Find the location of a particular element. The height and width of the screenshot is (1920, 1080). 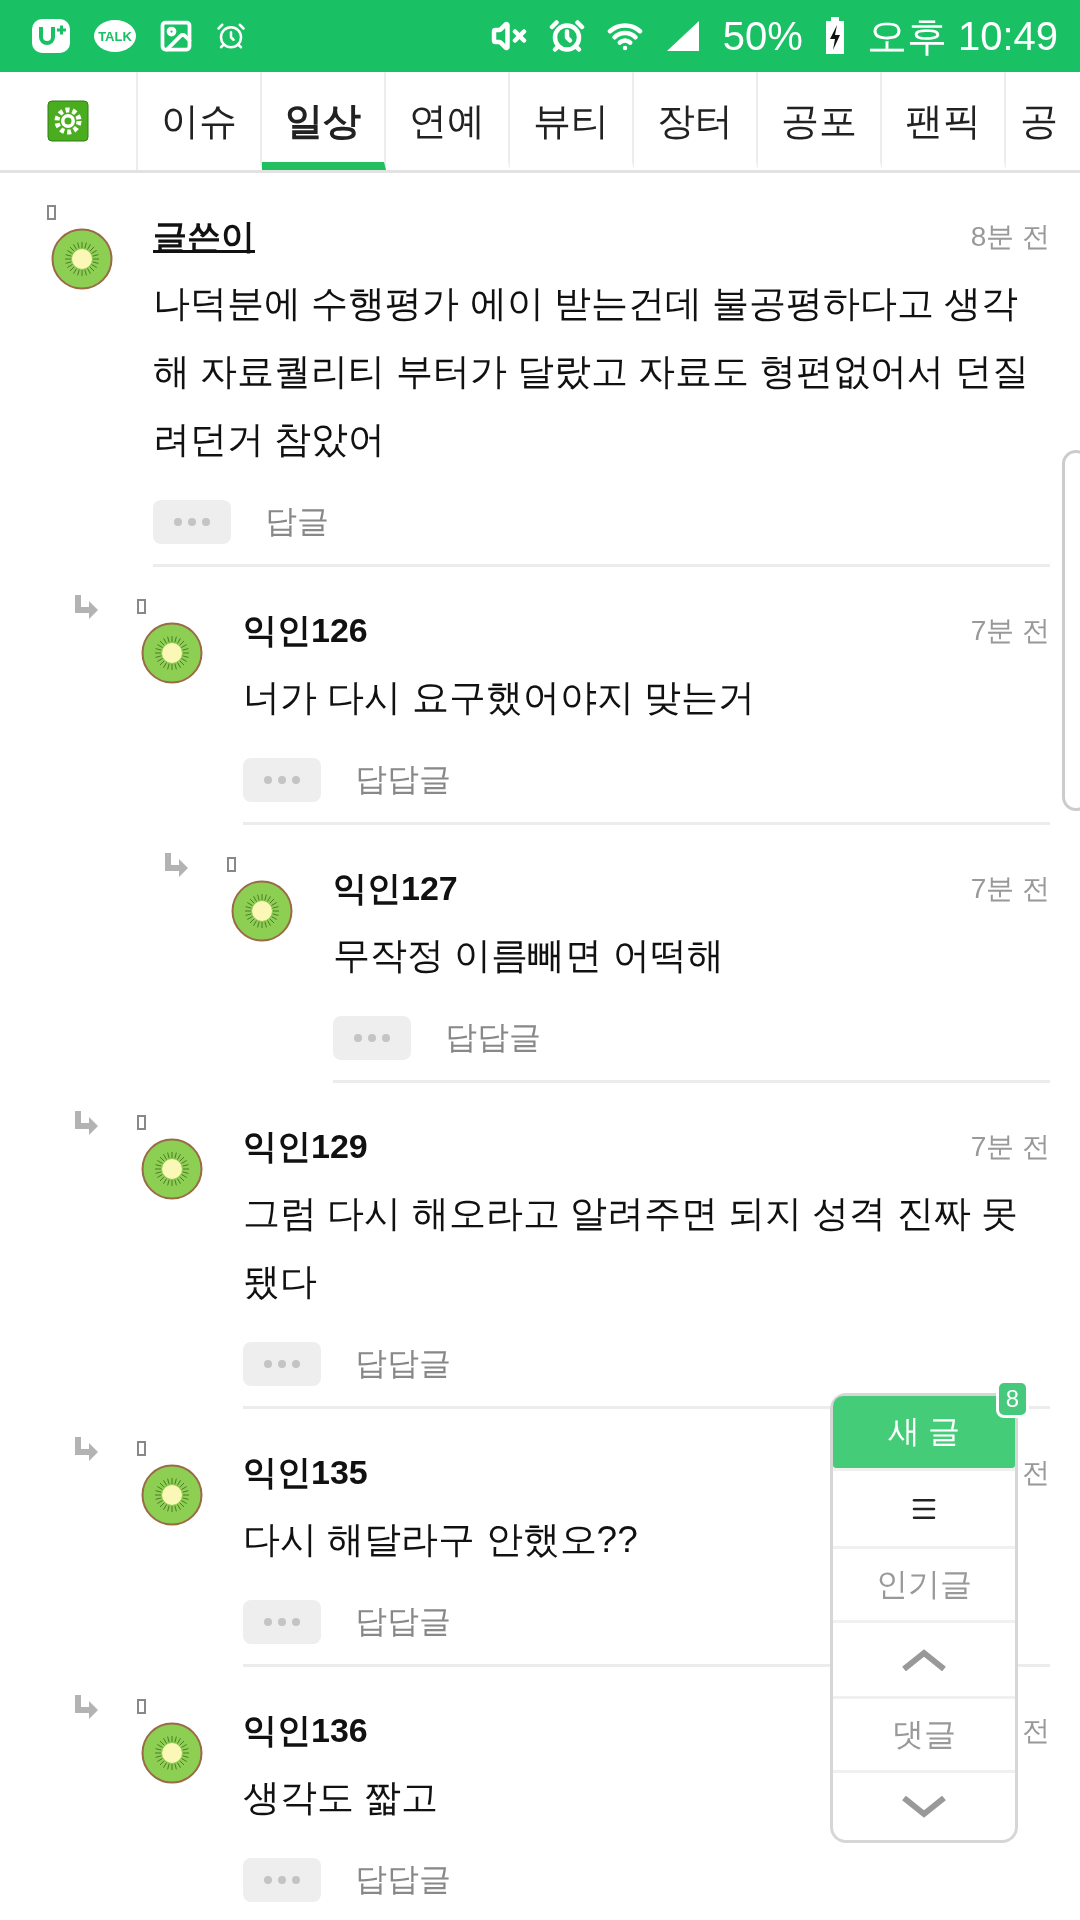

comments-button: 댓글 is located at coordinates (924, 1733).